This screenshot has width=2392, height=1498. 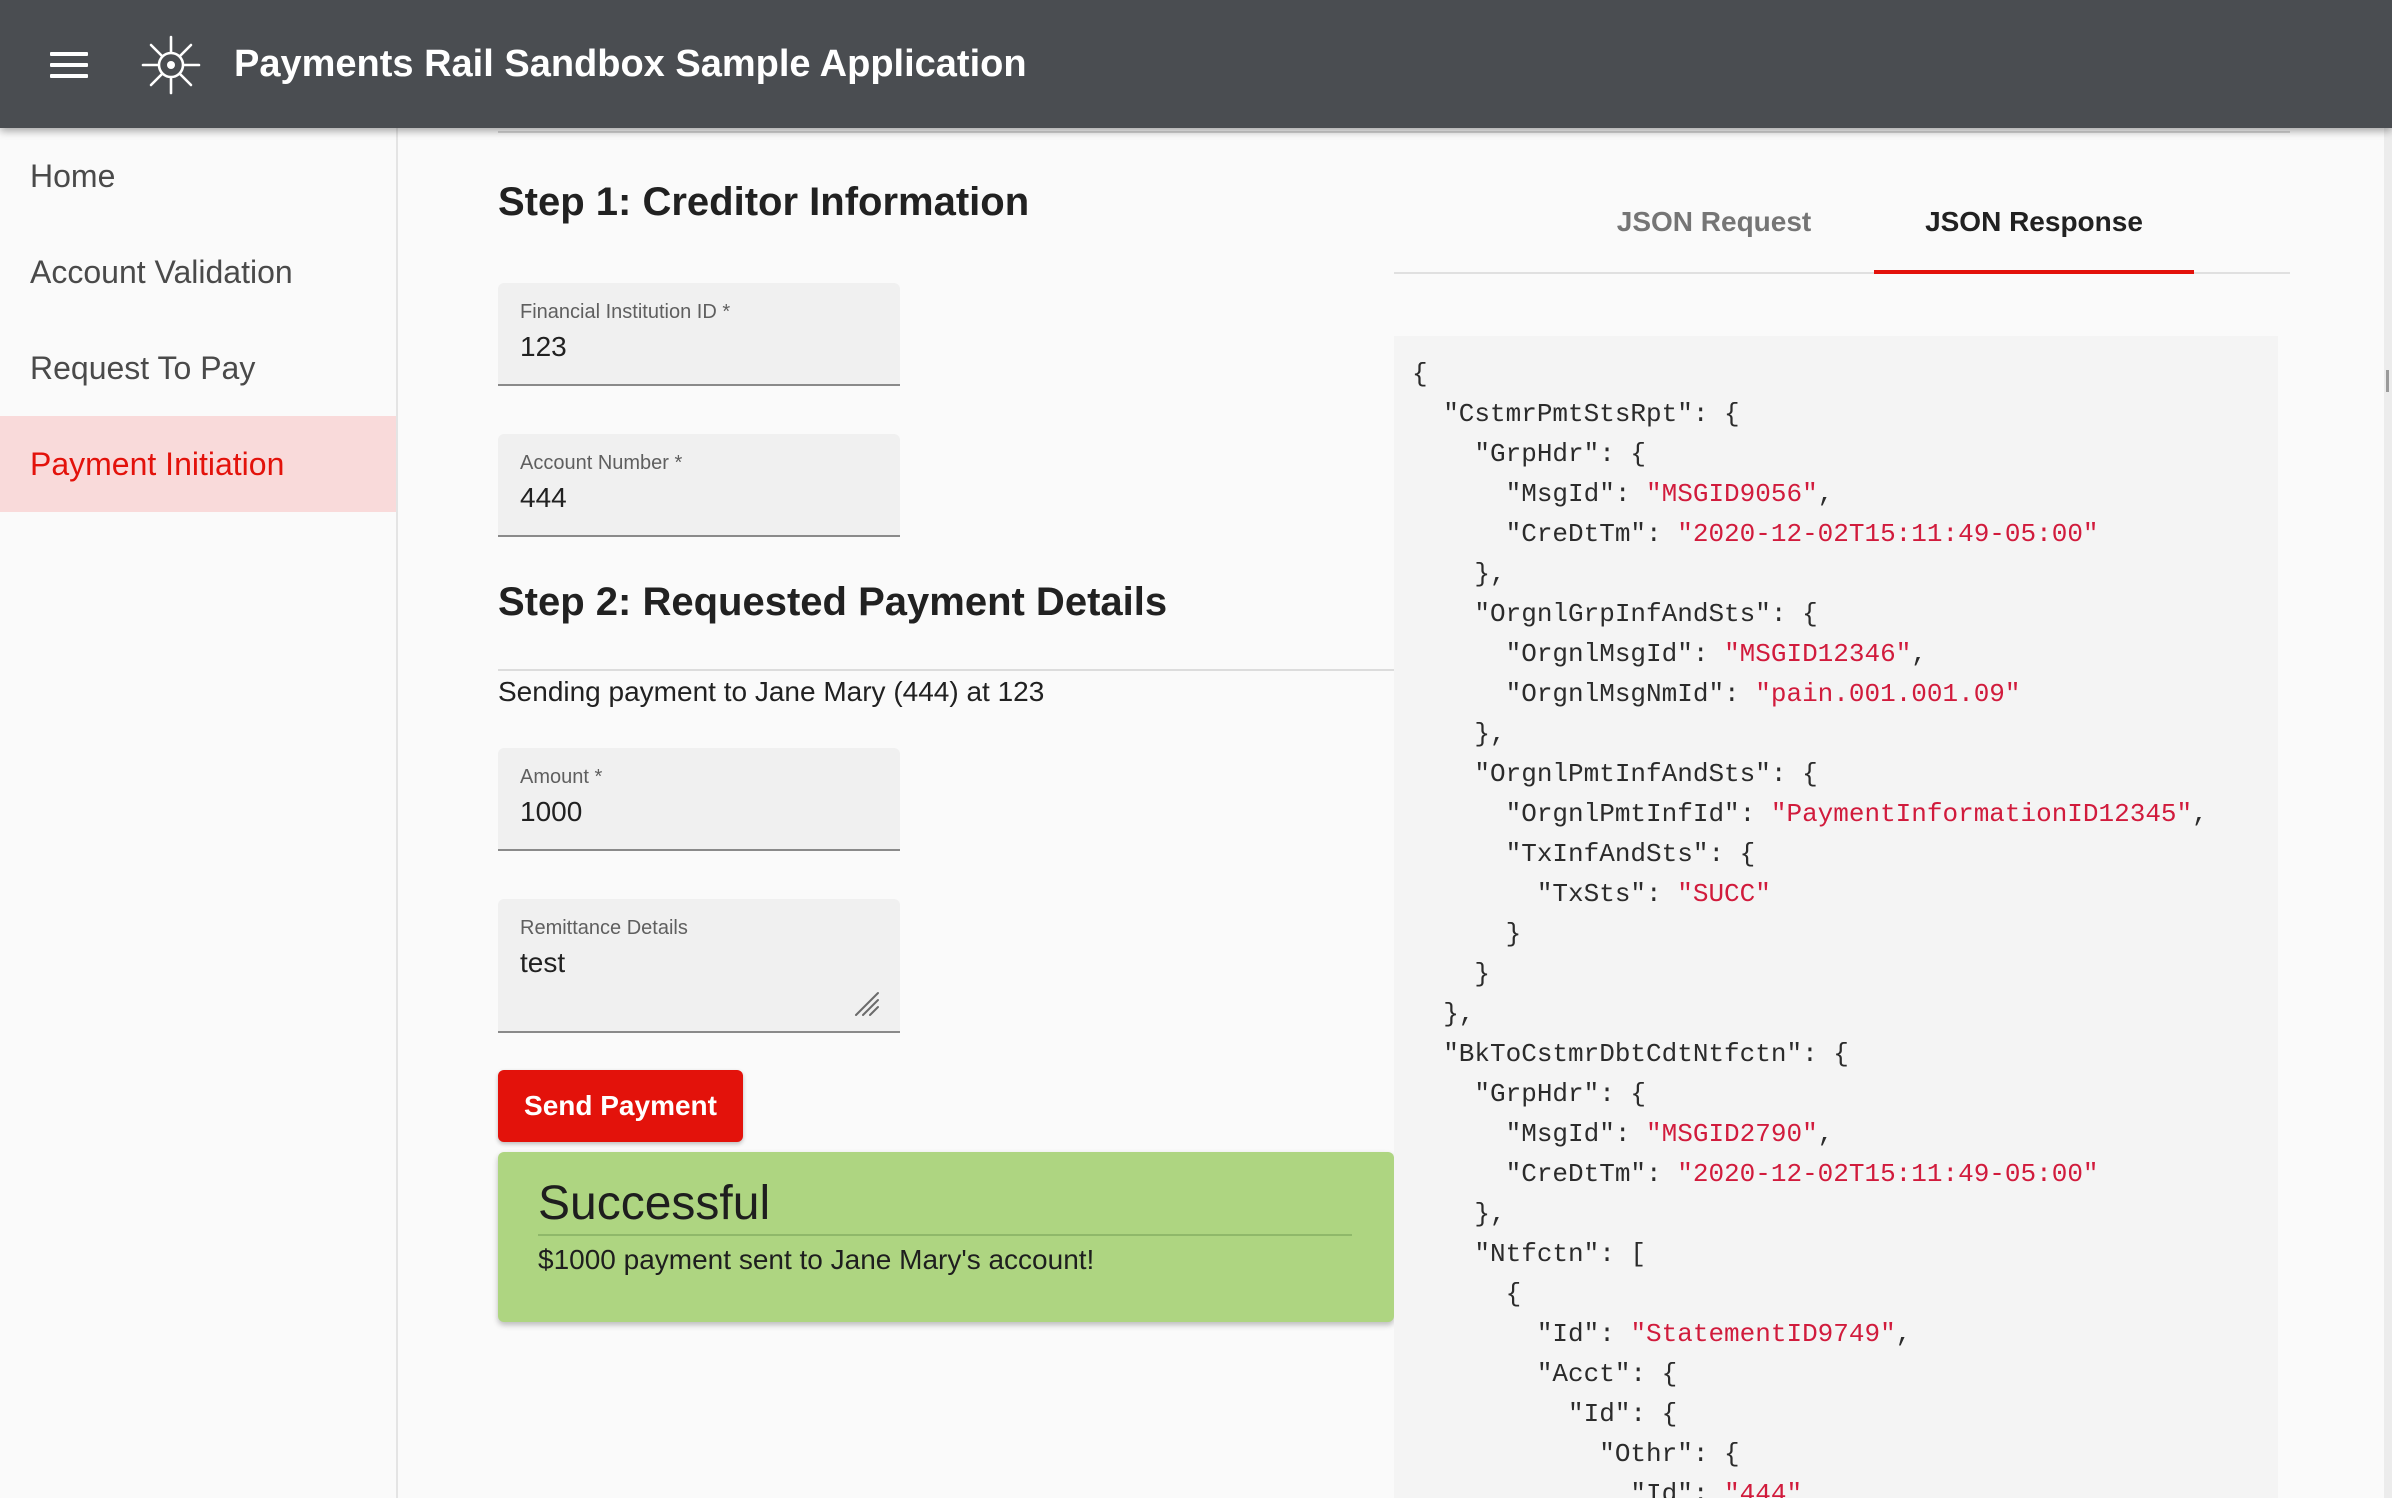 I want to click on financial-institution-id-label: Financial Institution ID *, so click(x=625, y=312).